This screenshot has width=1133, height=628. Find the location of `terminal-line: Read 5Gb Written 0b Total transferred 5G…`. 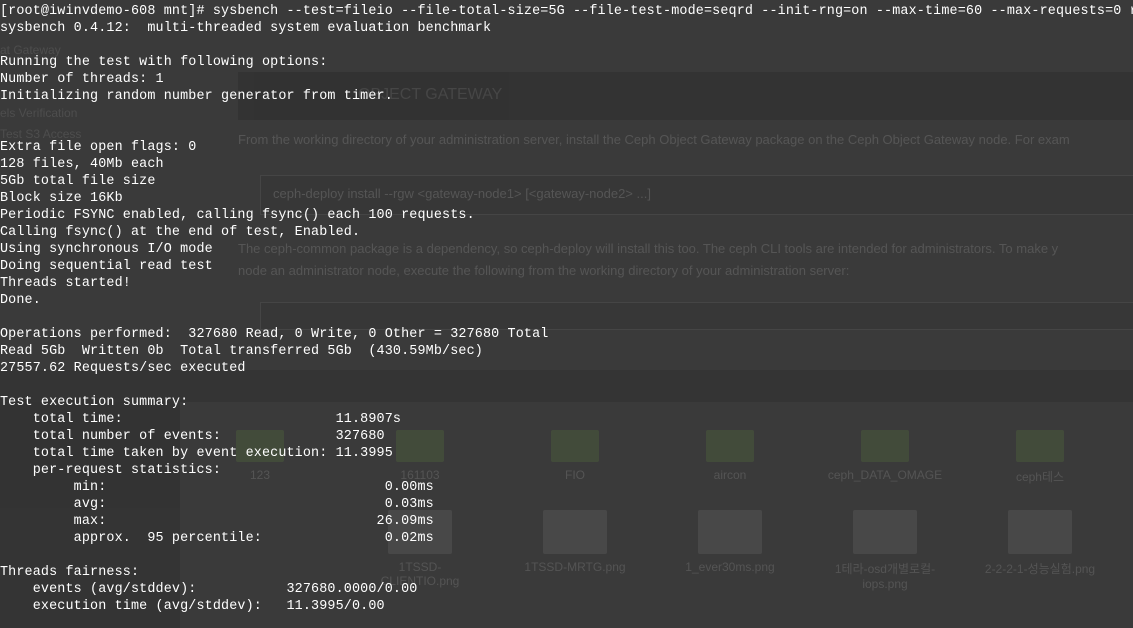

terminal-line: Read 5Gb Written 0b Total transferred 5G… is located at coordinates (241, 351).